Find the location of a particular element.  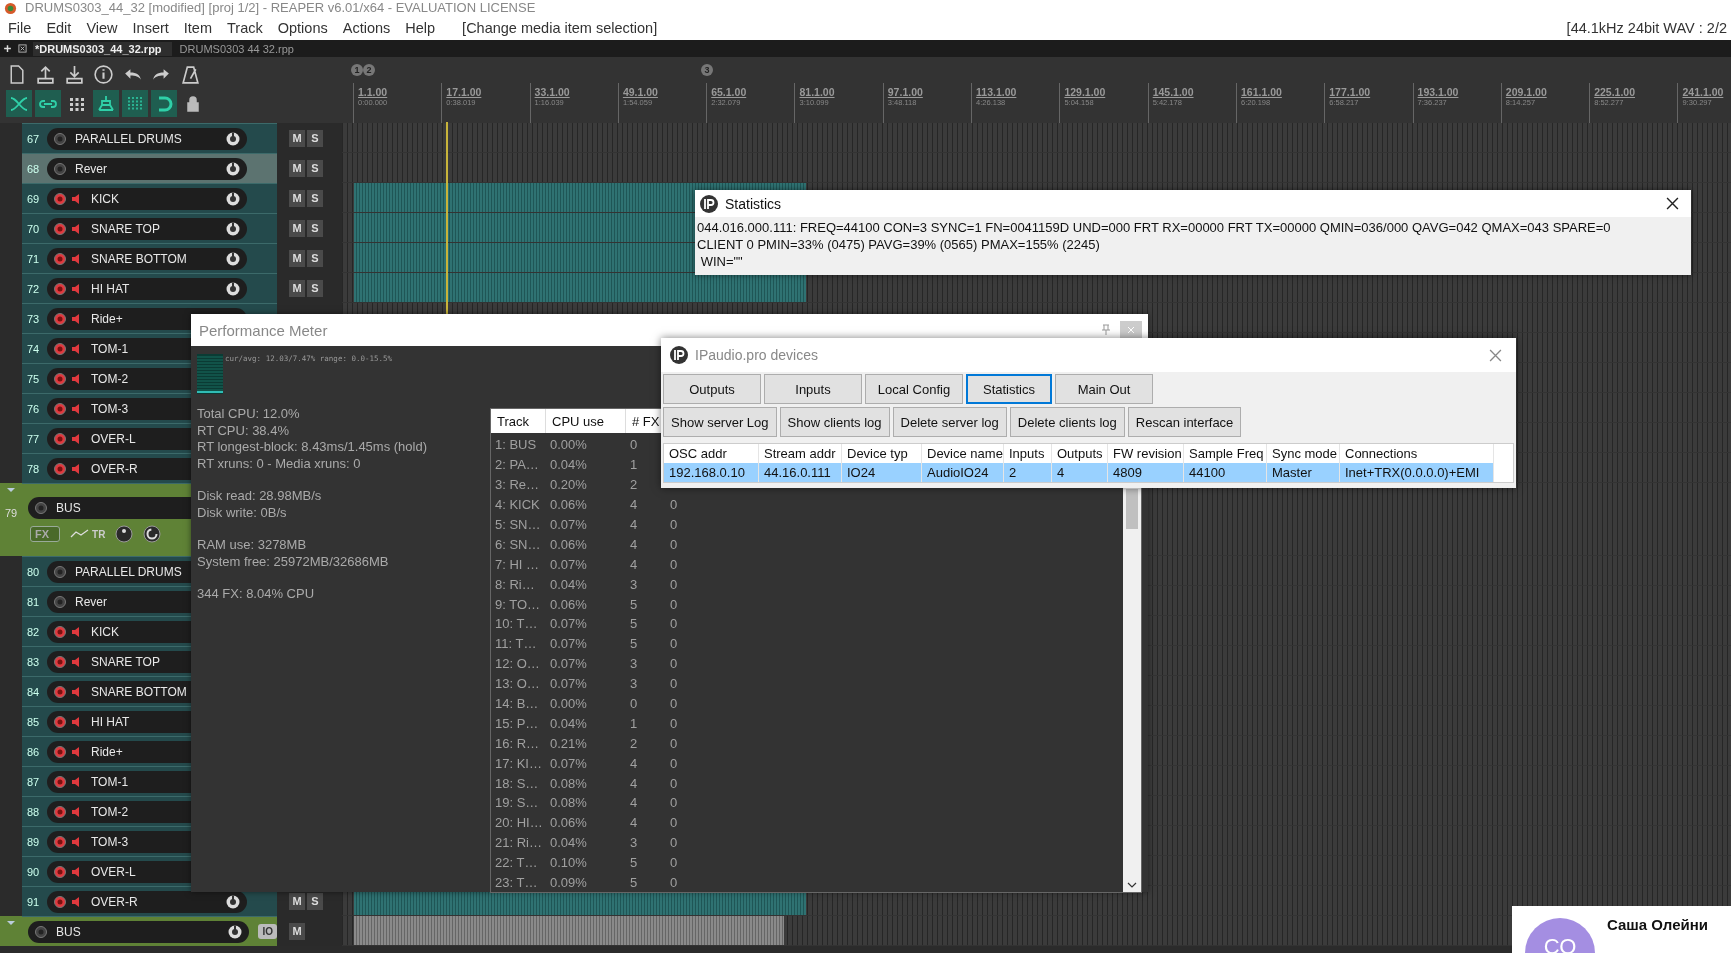

close-icon is located at coordinates (22, 48).